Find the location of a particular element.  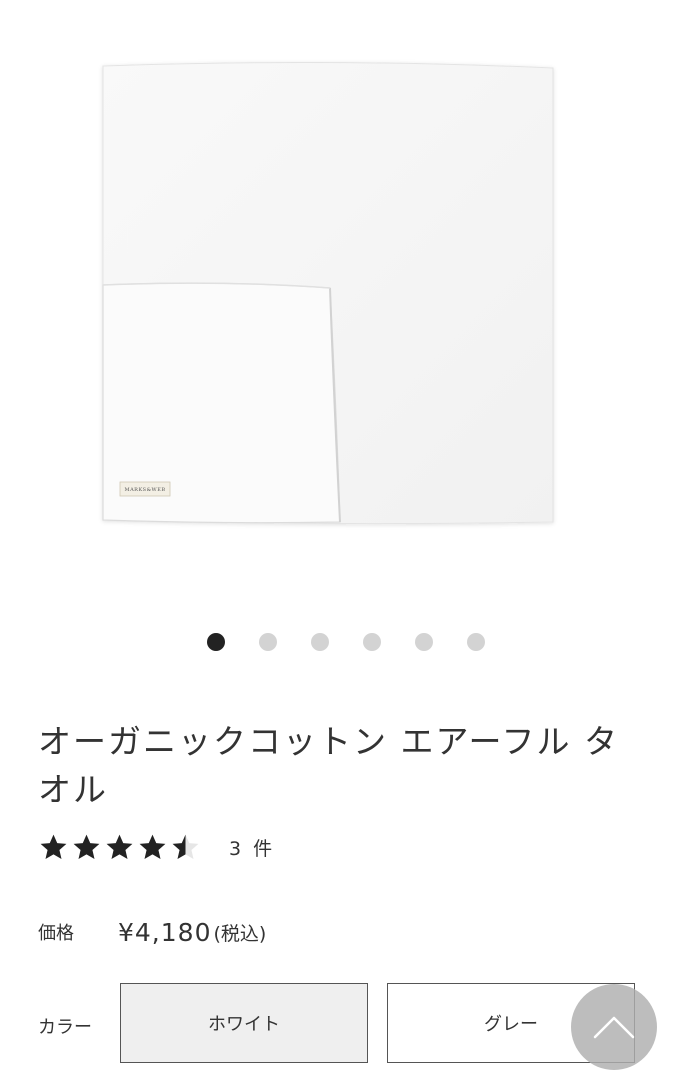

color-label: カラー is located at coordinates (65, 1027).